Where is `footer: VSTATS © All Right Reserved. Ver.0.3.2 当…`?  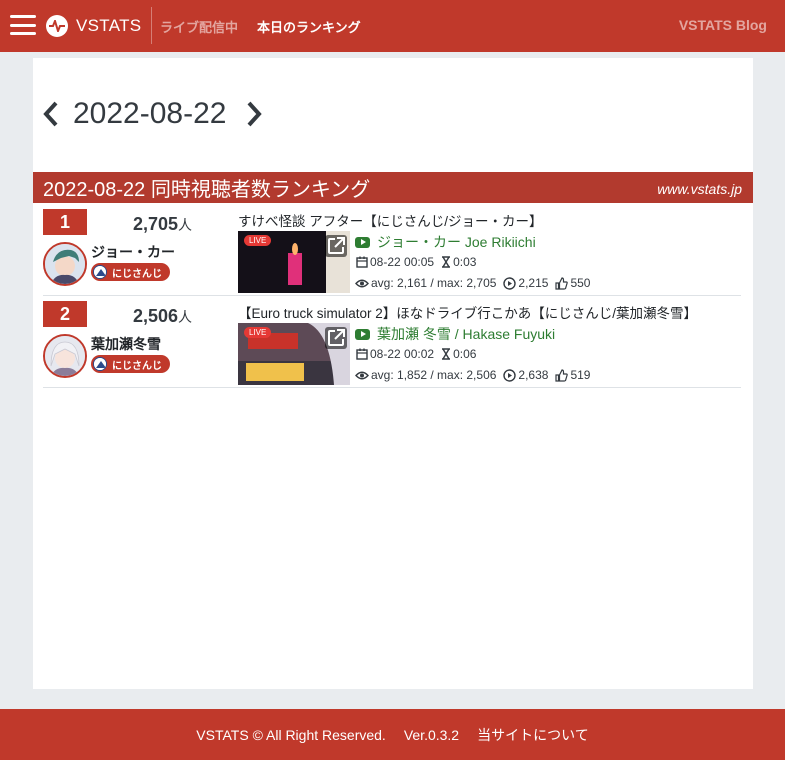 footer: VSTATS © All Right Reserved. Ver.0.3.2 当… is located at coordinates (392, 734).